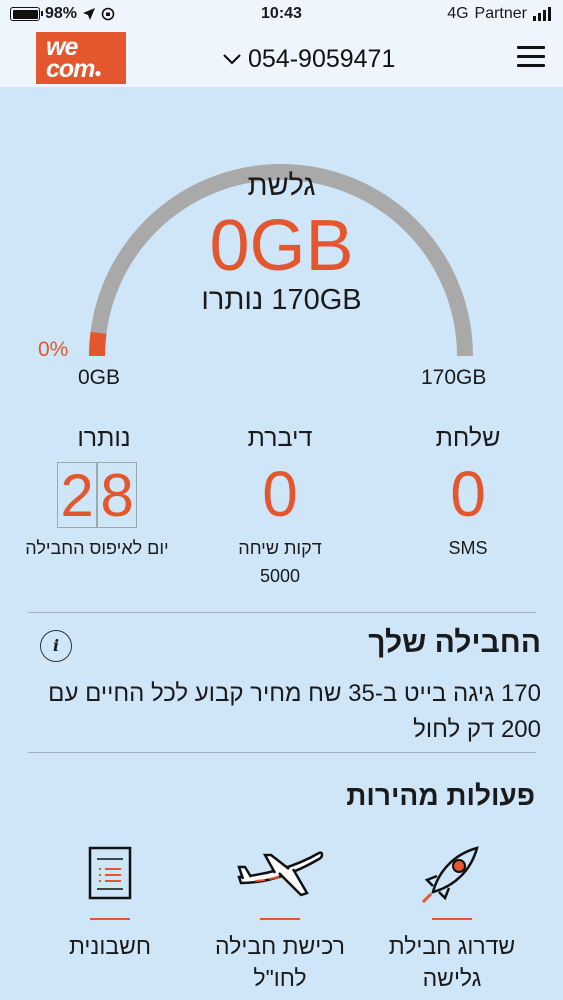  Describe the element at coordinates (458, 13) in the screenshot. I see `network-type: 4G` at that location.